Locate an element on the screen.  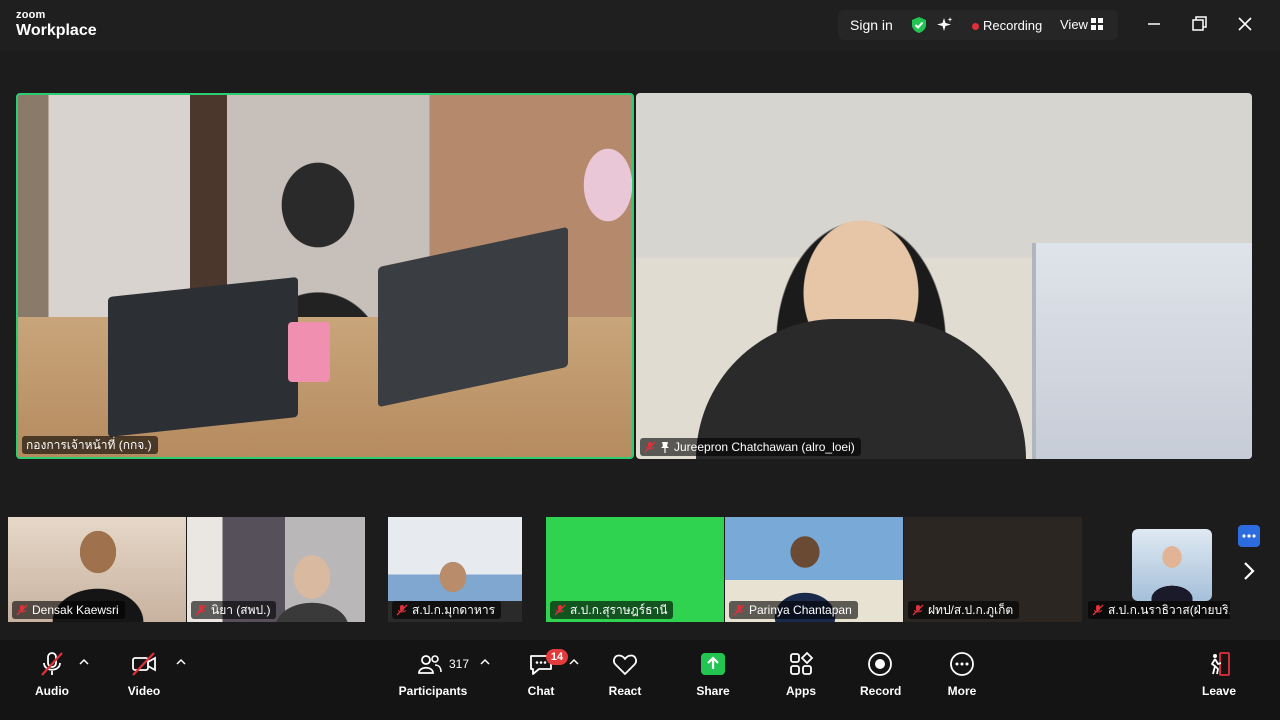
share-button: Share is located at coordinates (713, 680).